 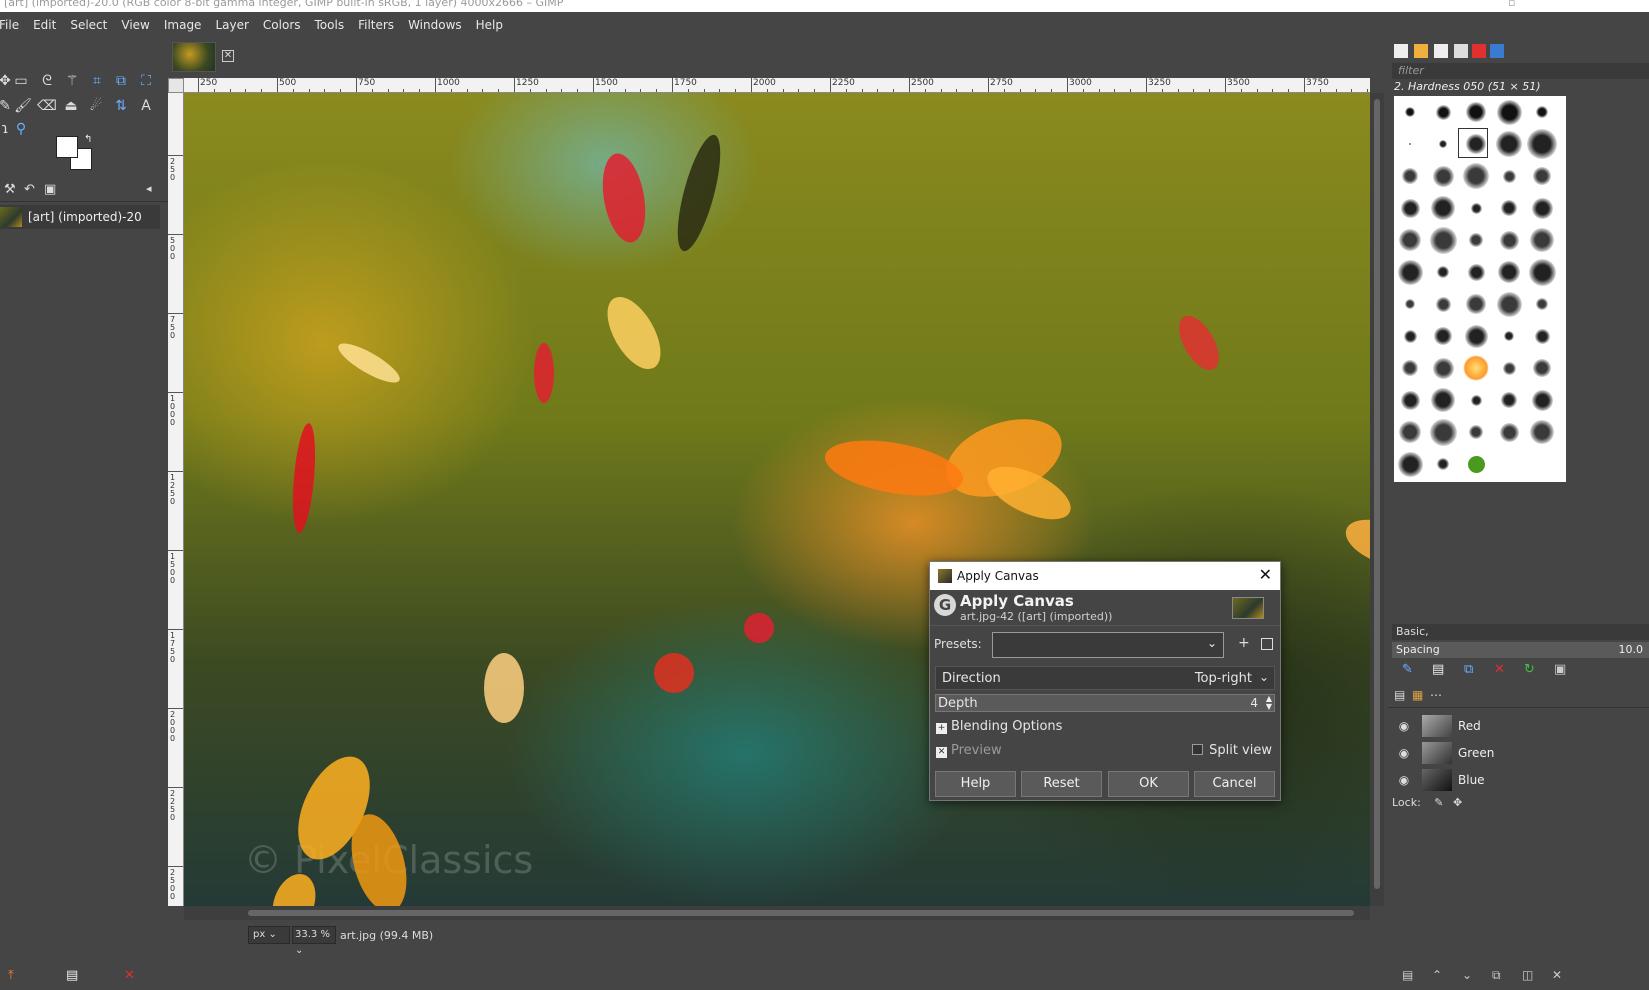 What do you see at coordinates (1269, 703) in the screenshot?
I see `spin-arrows-icon: ▲ ▼` at bounding box center [1269, 703].